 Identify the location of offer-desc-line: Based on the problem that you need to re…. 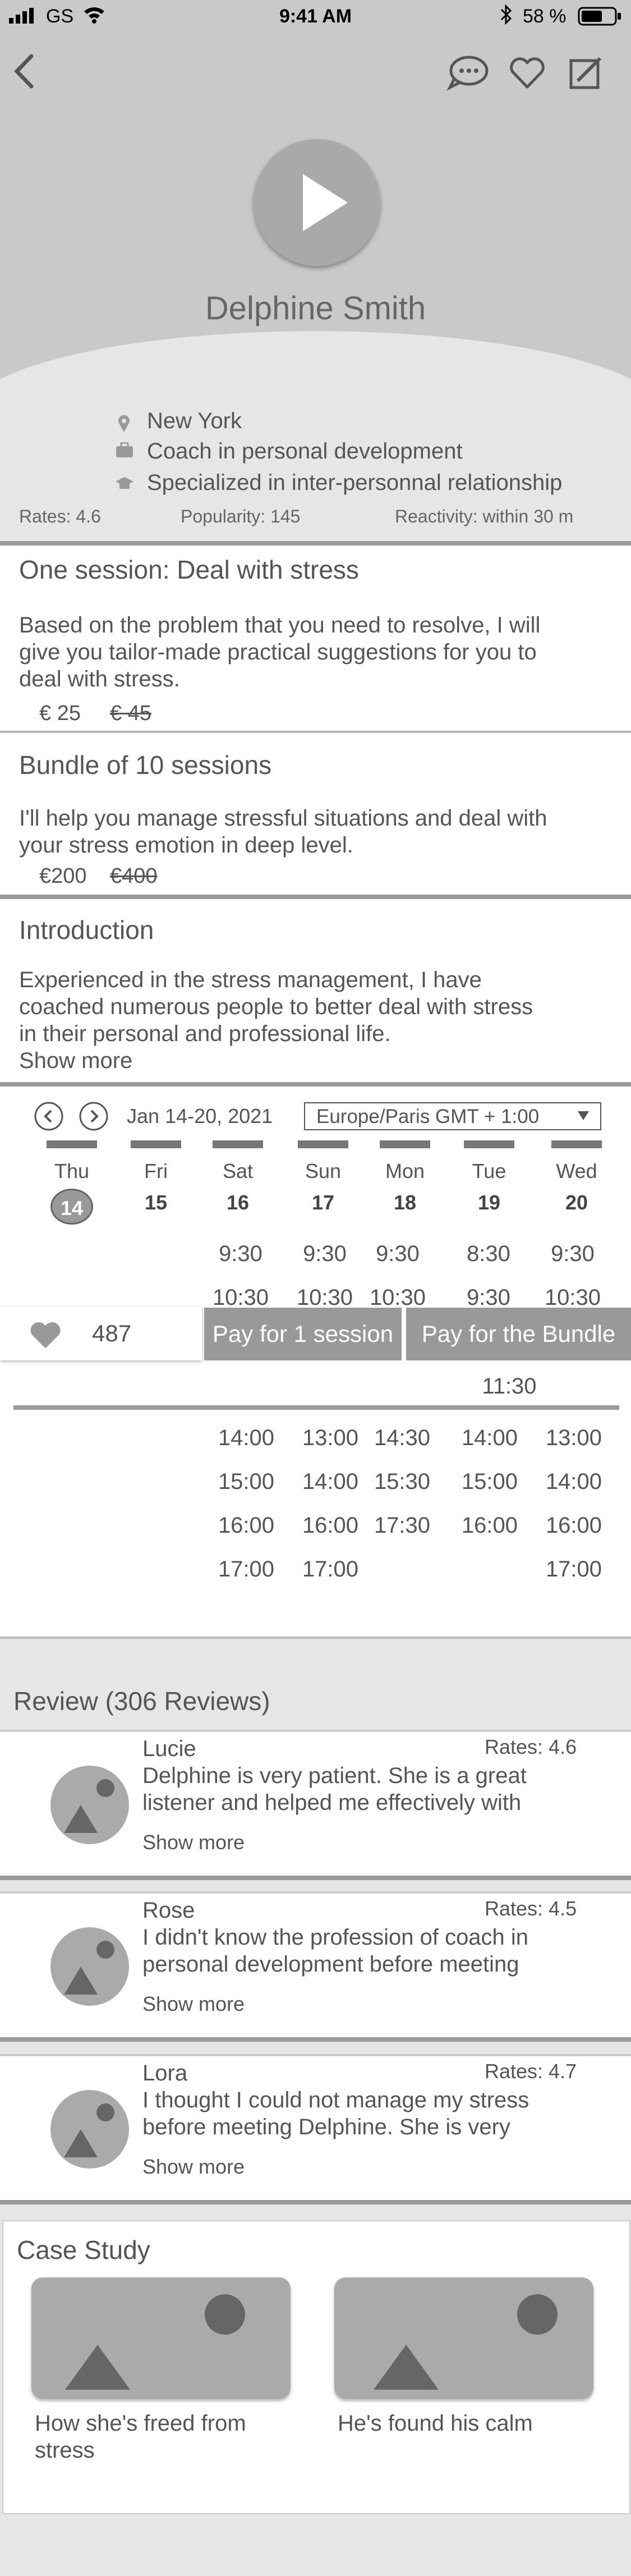
(280, 625).